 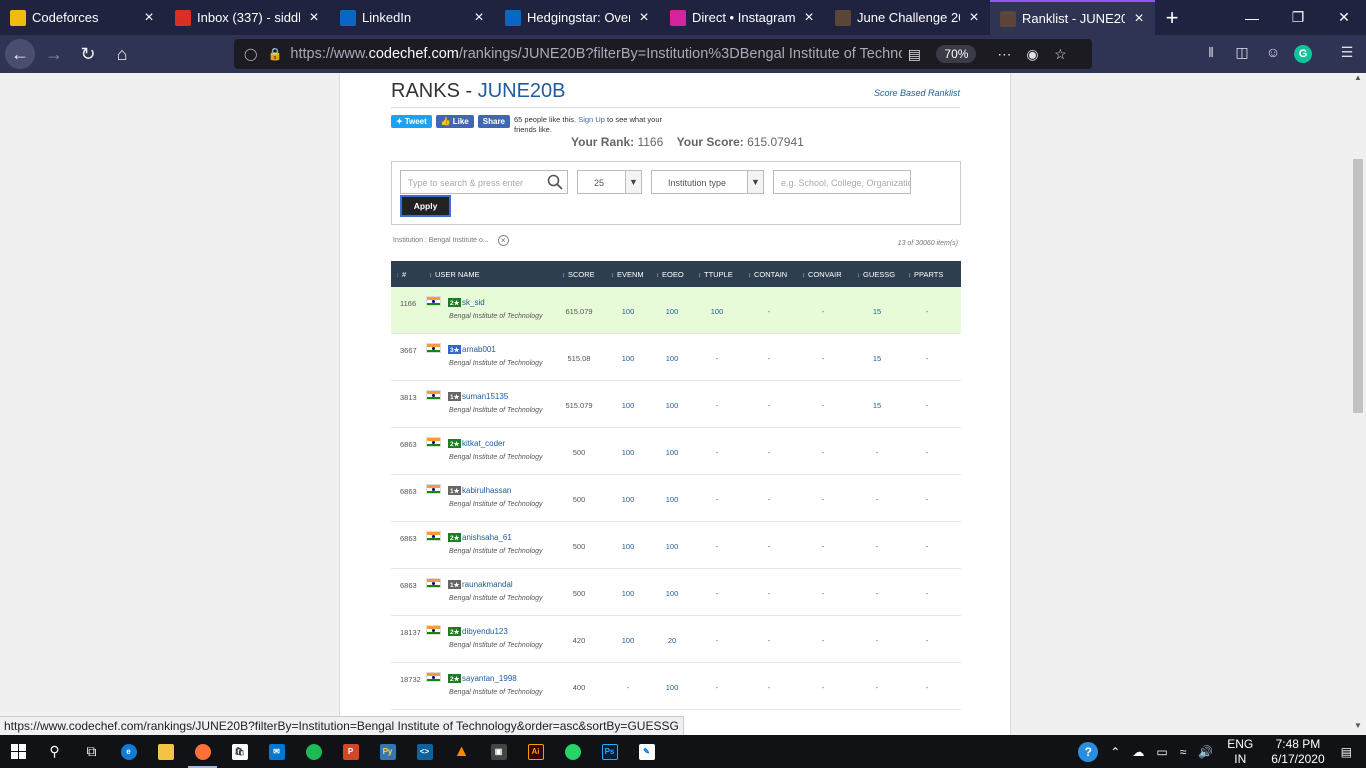 What do you see at coordinates (473, 302) in the screenshot?
I see `username-link: sk_sid` at bounding box center [473, 302].